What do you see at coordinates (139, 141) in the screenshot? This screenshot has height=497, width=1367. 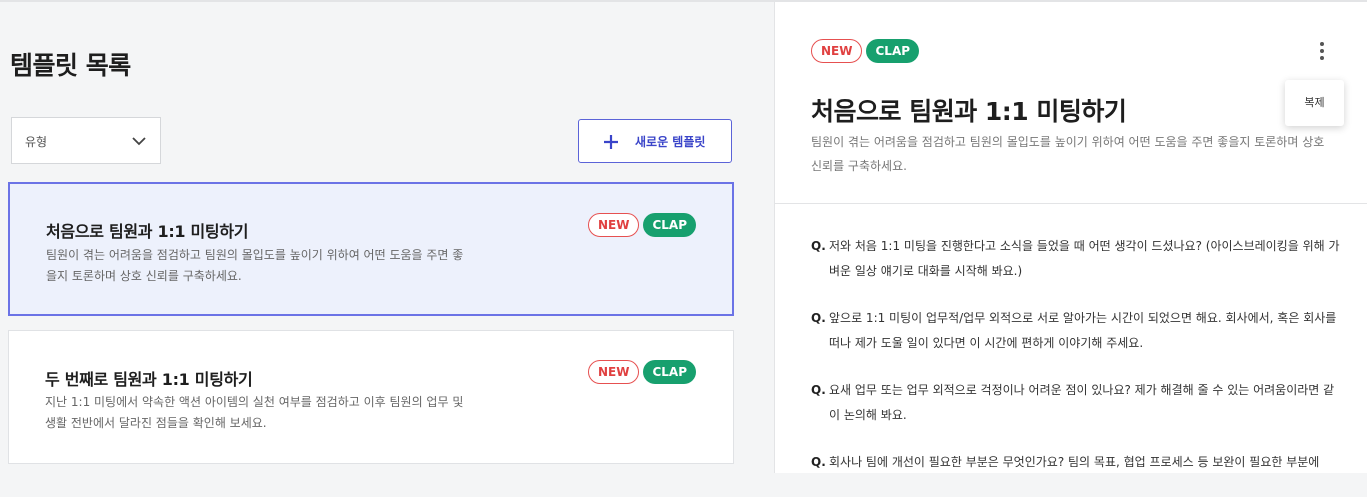 I see `chevron-down-icon` at bounding box center [139, 141].